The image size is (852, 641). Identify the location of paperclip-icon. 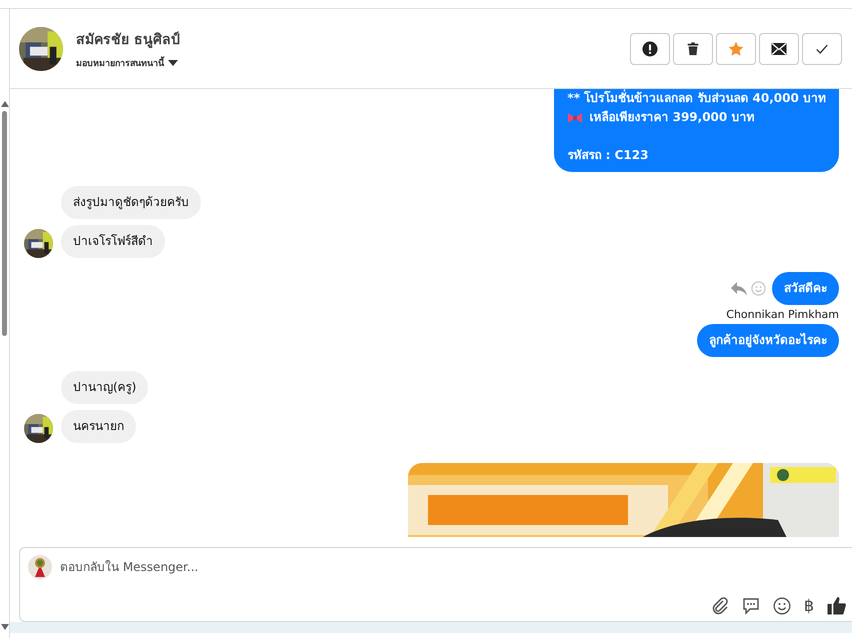
(719, 605).